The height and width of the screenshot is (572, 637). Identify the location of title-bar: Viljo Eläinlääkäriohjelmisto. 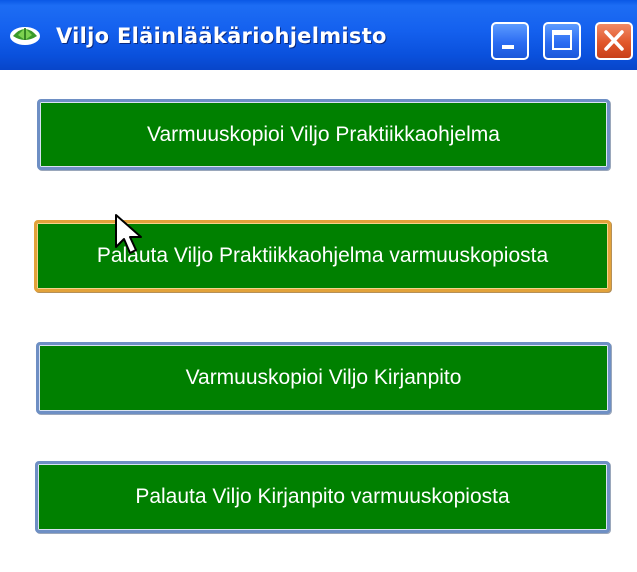
(318, 35).